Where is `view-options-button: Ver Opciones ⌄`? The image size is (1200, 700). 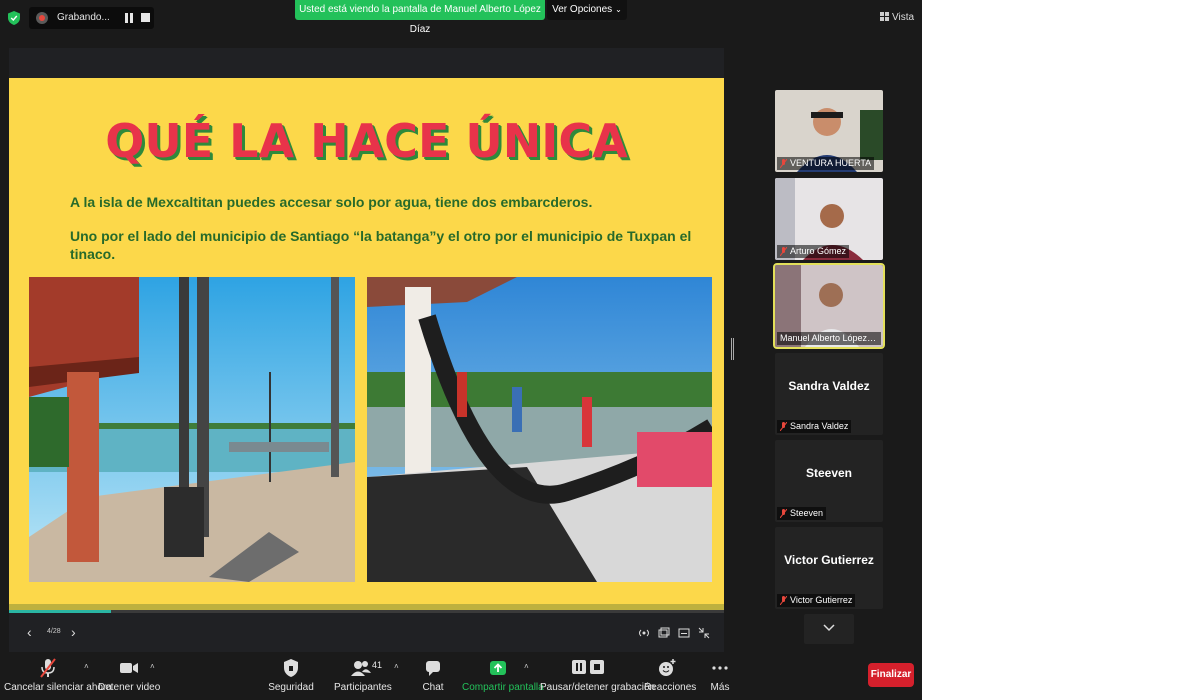 view-options-button: Ver Opciones ⌄ is located at coordinates (587, 10).